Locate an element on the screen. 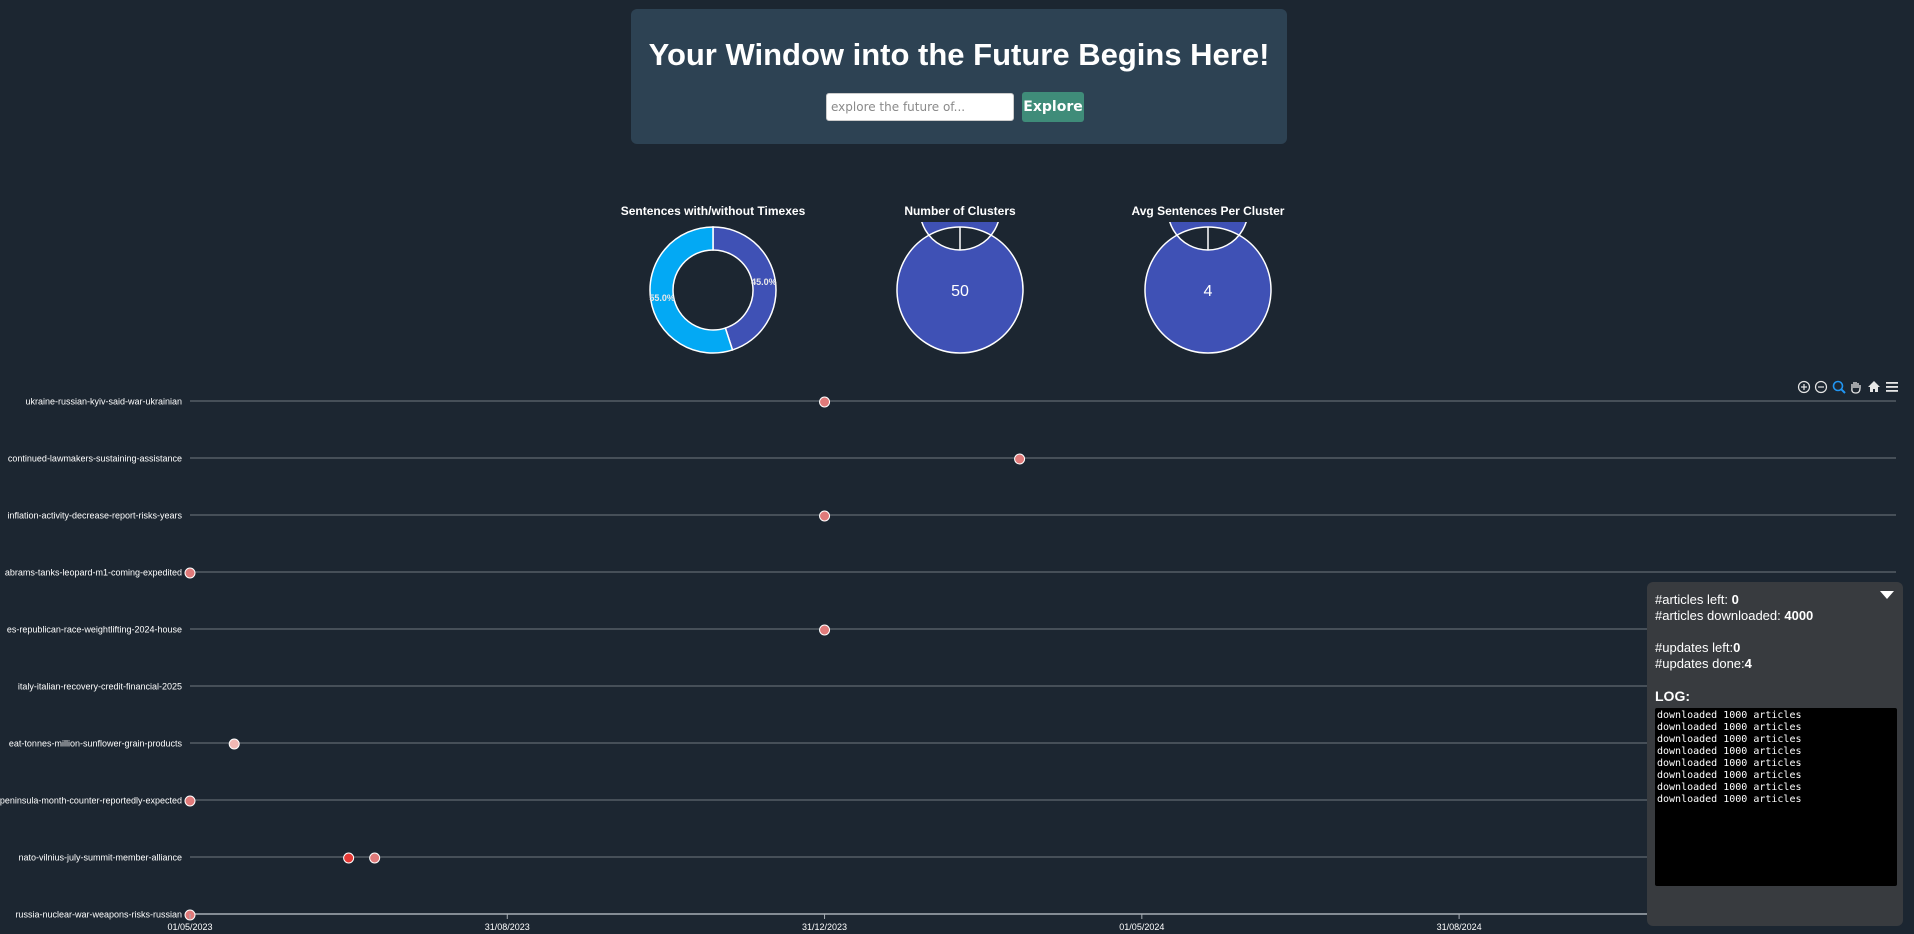  articles-left-label: #articles left: is located at coordinates (1693, 599).